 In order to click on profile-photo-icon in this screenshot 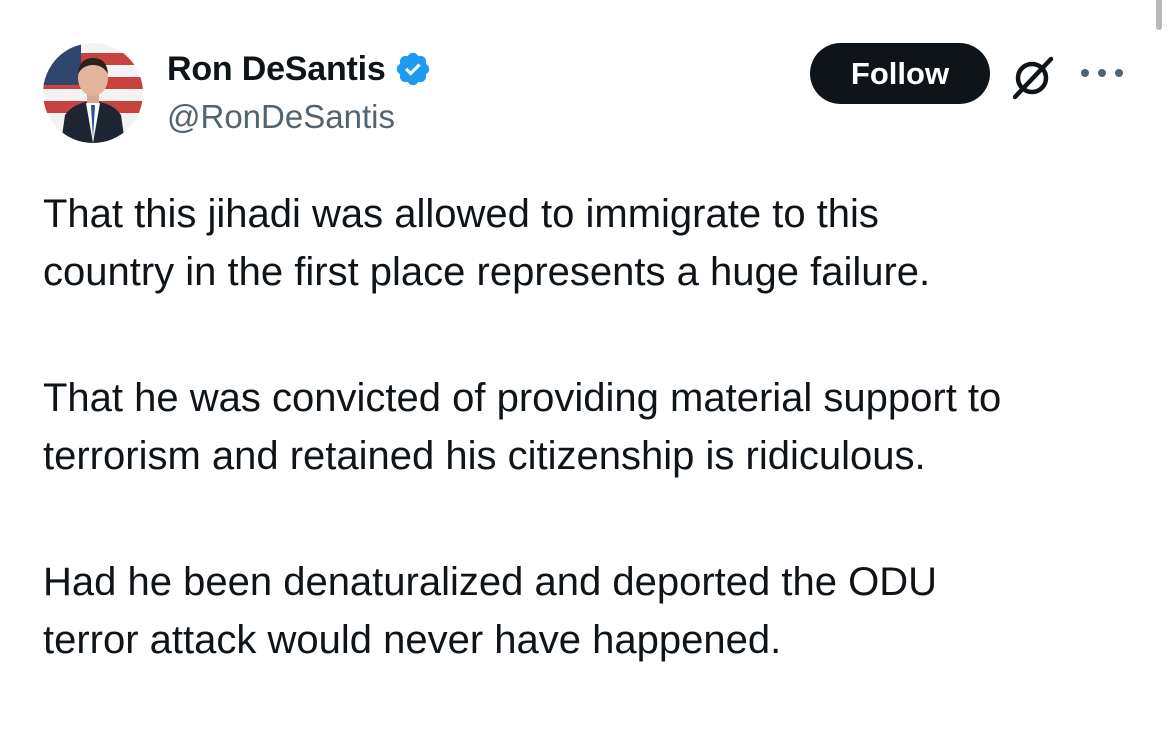, I will do `click(93, 93)`.